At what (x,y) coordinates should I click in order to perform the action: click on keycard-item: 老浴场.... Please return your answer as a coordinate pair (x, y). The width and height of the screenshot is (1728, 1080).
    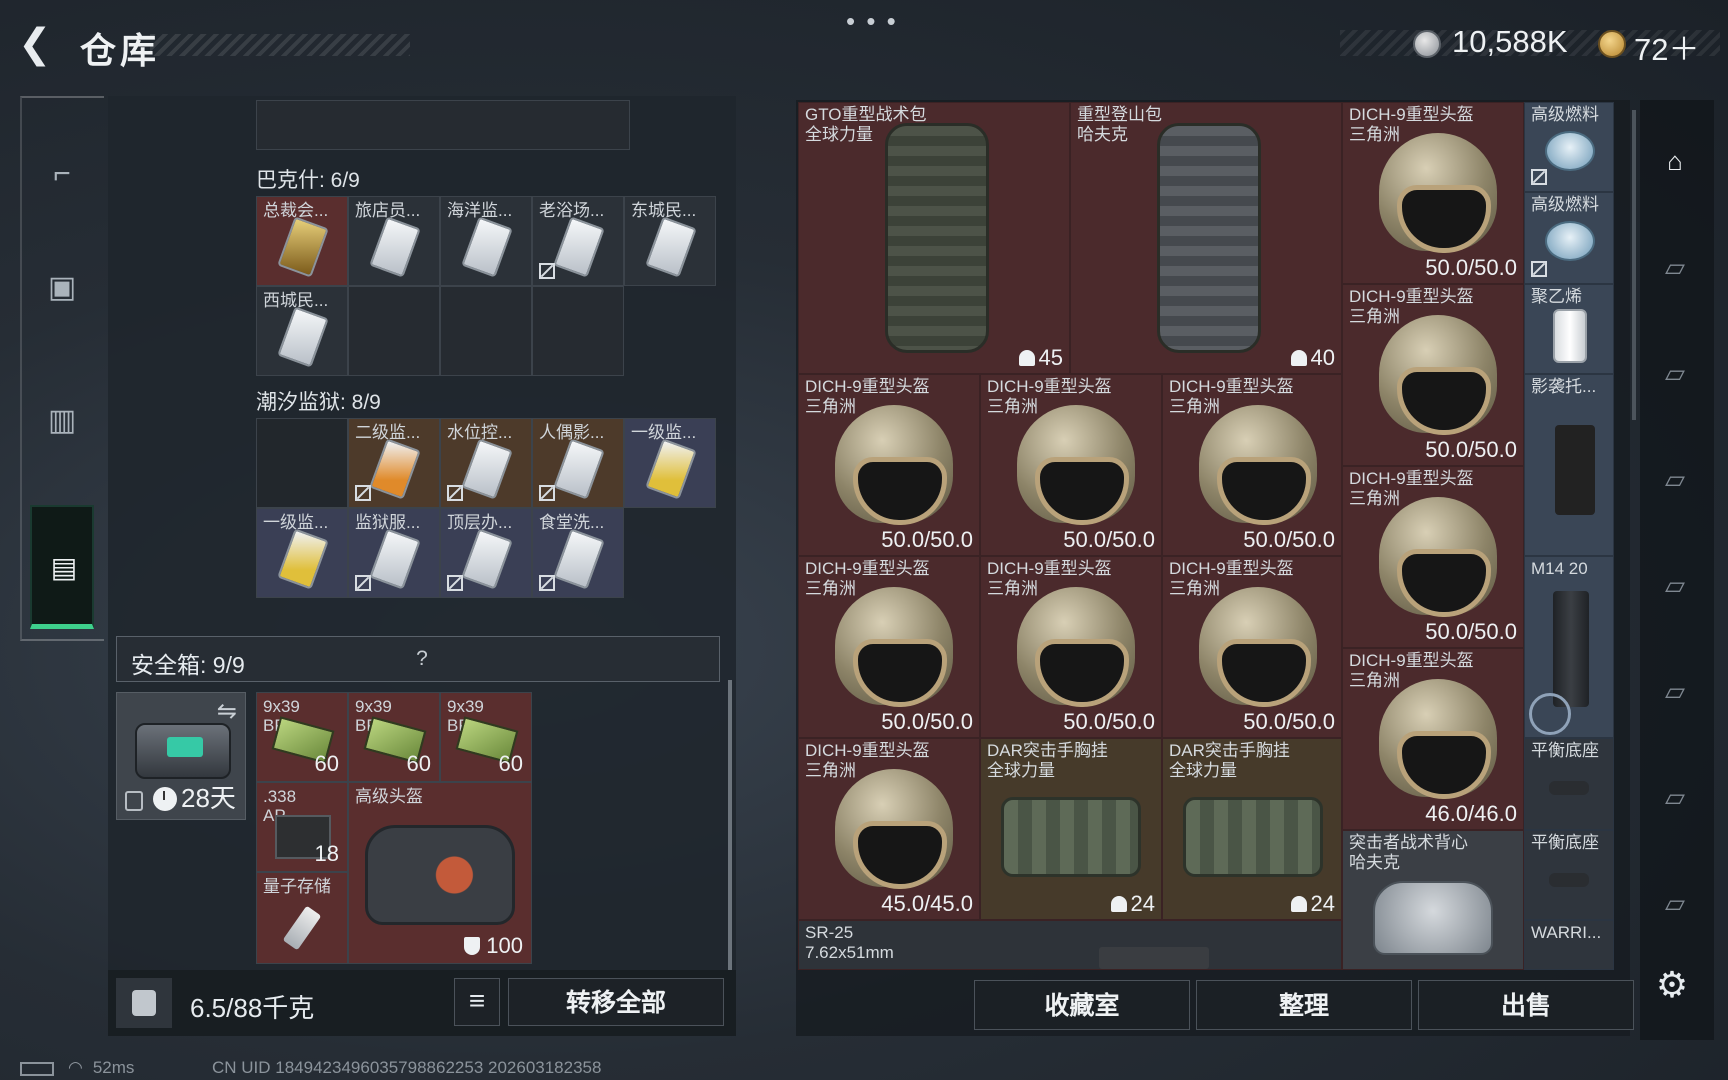
    Looking at the image, I should click on (578, 241).